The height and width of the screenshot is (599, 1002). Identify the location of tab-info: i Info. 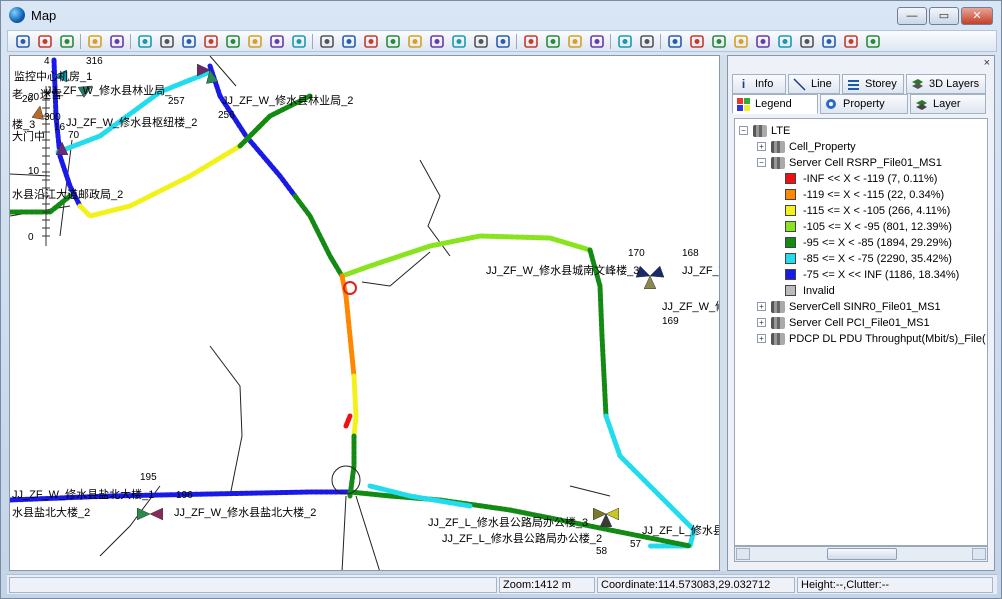
(759, 84).